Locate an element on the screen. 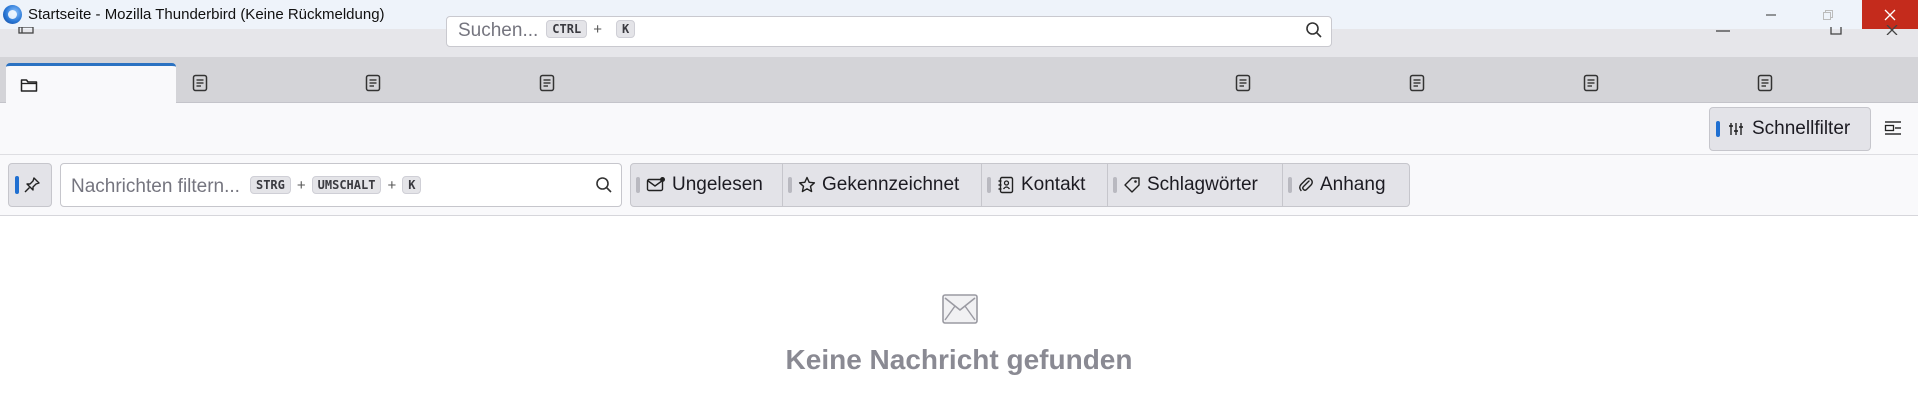 Image resolution: width=1918 pixels, height=413 pixels. filter-tags-label: Schlagwörter is located at coordinates (1202, 184).